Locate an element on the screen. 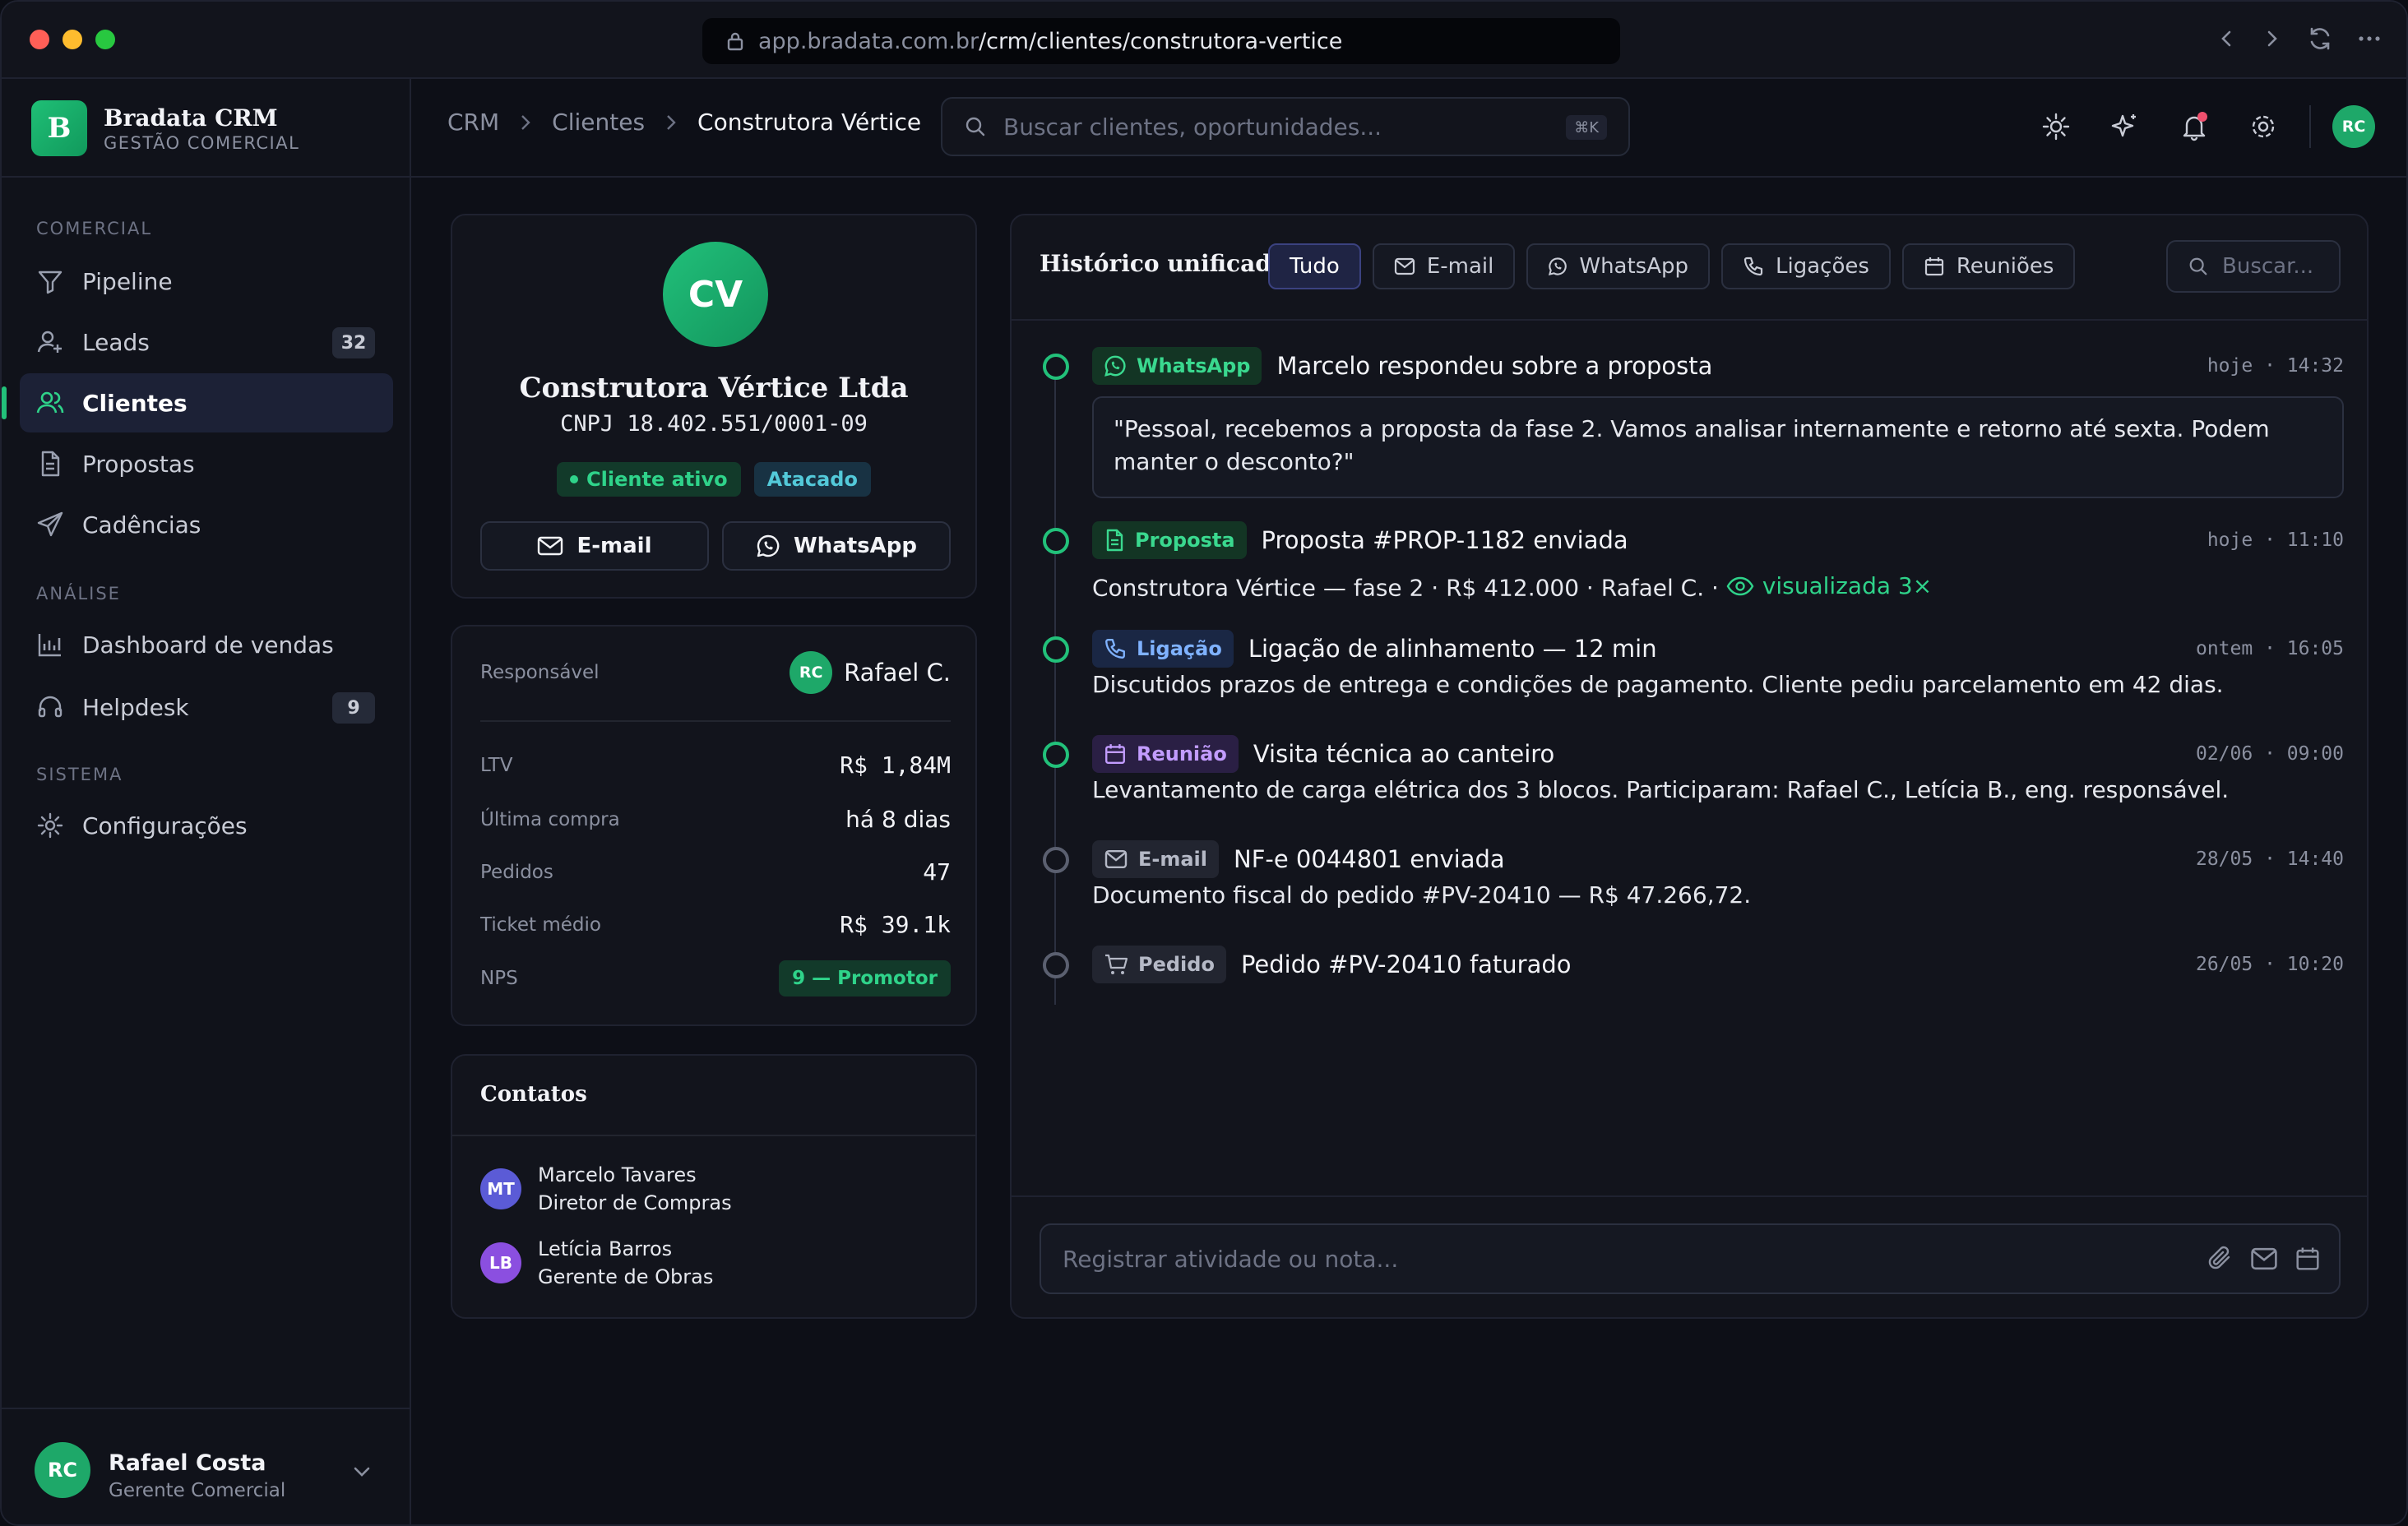  gear-icon is located at coordinates (2263, 126).